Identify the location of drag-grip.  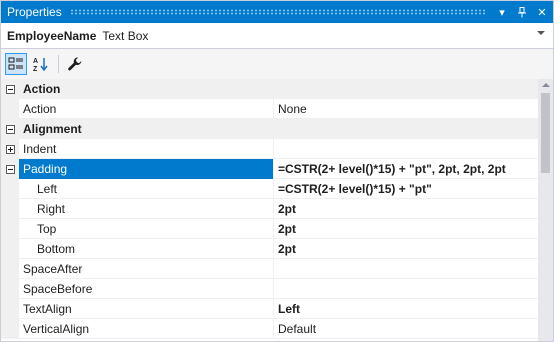
(277, 12).